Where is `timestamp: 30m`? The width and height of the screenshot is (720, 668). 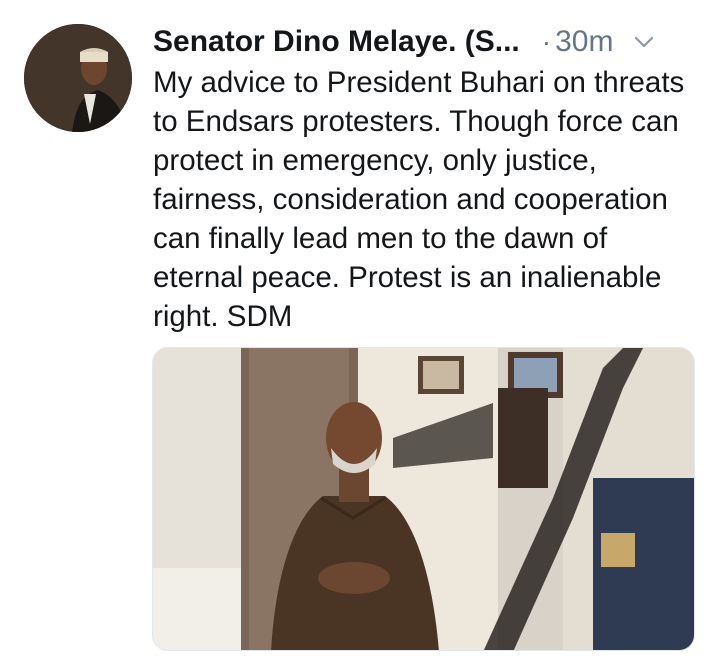 timestamp: 30m is located at coordinates (584, 42).